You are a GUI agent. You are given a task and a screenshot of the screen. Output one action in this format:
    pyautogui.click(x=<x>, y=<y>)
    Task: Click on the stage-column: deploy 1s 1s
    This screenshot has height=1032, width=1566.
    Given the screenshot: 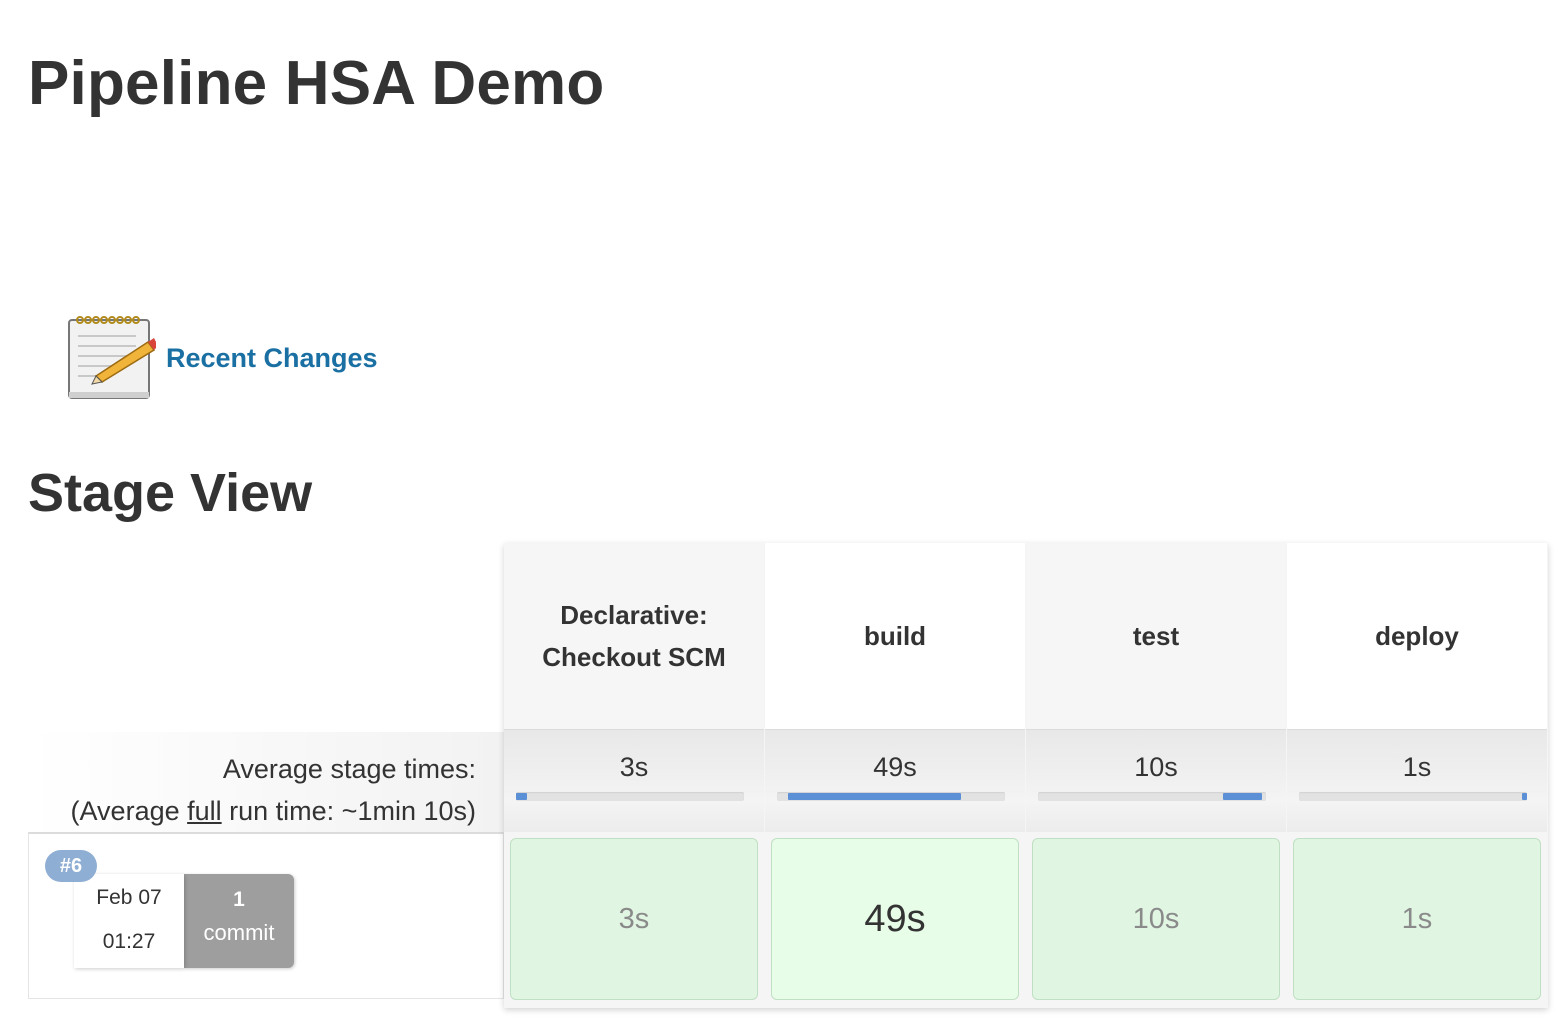 What is the action you would take?
    pyautogui.click(x=1417, y=775)
    